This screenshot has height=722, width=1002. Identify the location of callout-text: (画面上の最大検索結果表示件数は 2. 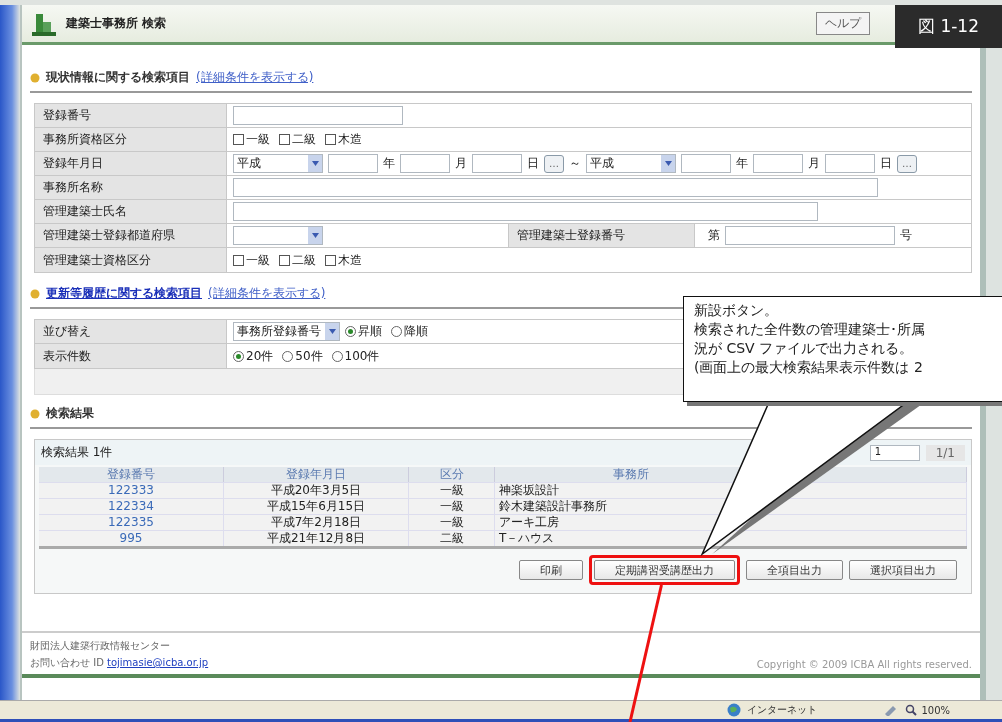
(809, 367).